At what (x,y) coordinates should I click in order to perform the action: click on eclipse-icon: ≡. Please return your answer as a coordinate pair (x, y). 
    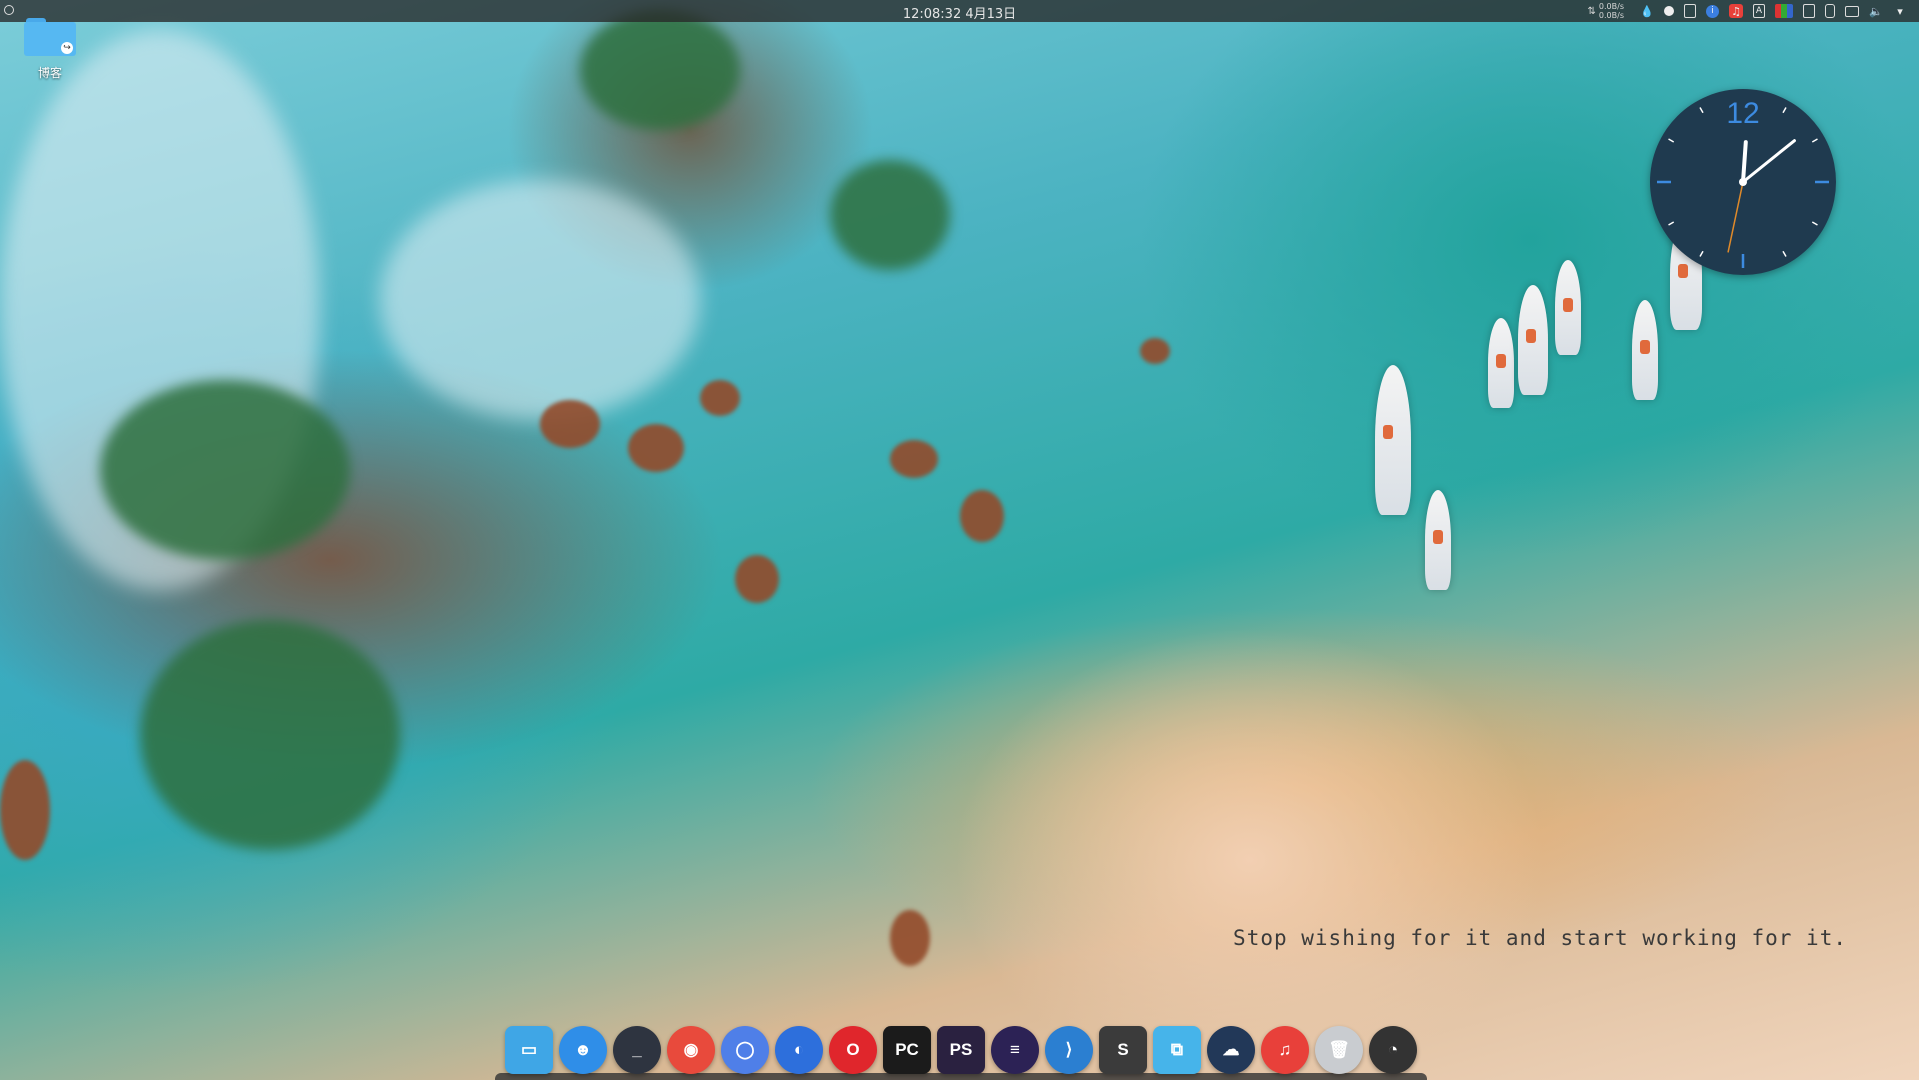
    Looking at the image, I should click on (1015, 1049).